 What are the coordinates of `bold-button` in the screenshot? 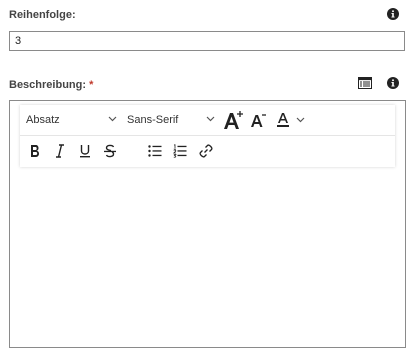 It's located at (35, 151).